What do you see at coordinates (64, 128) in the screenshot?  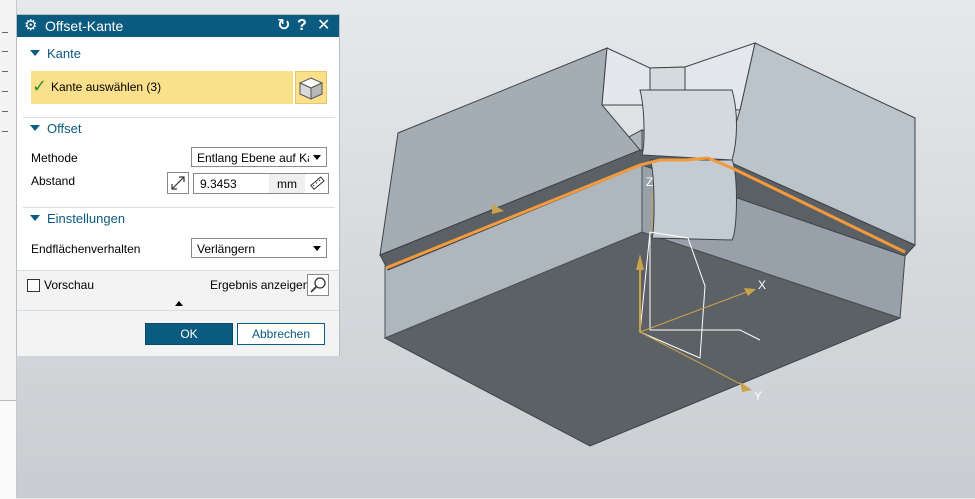 I see `section-offset-label: Offset` at bounding box center [64, 128].